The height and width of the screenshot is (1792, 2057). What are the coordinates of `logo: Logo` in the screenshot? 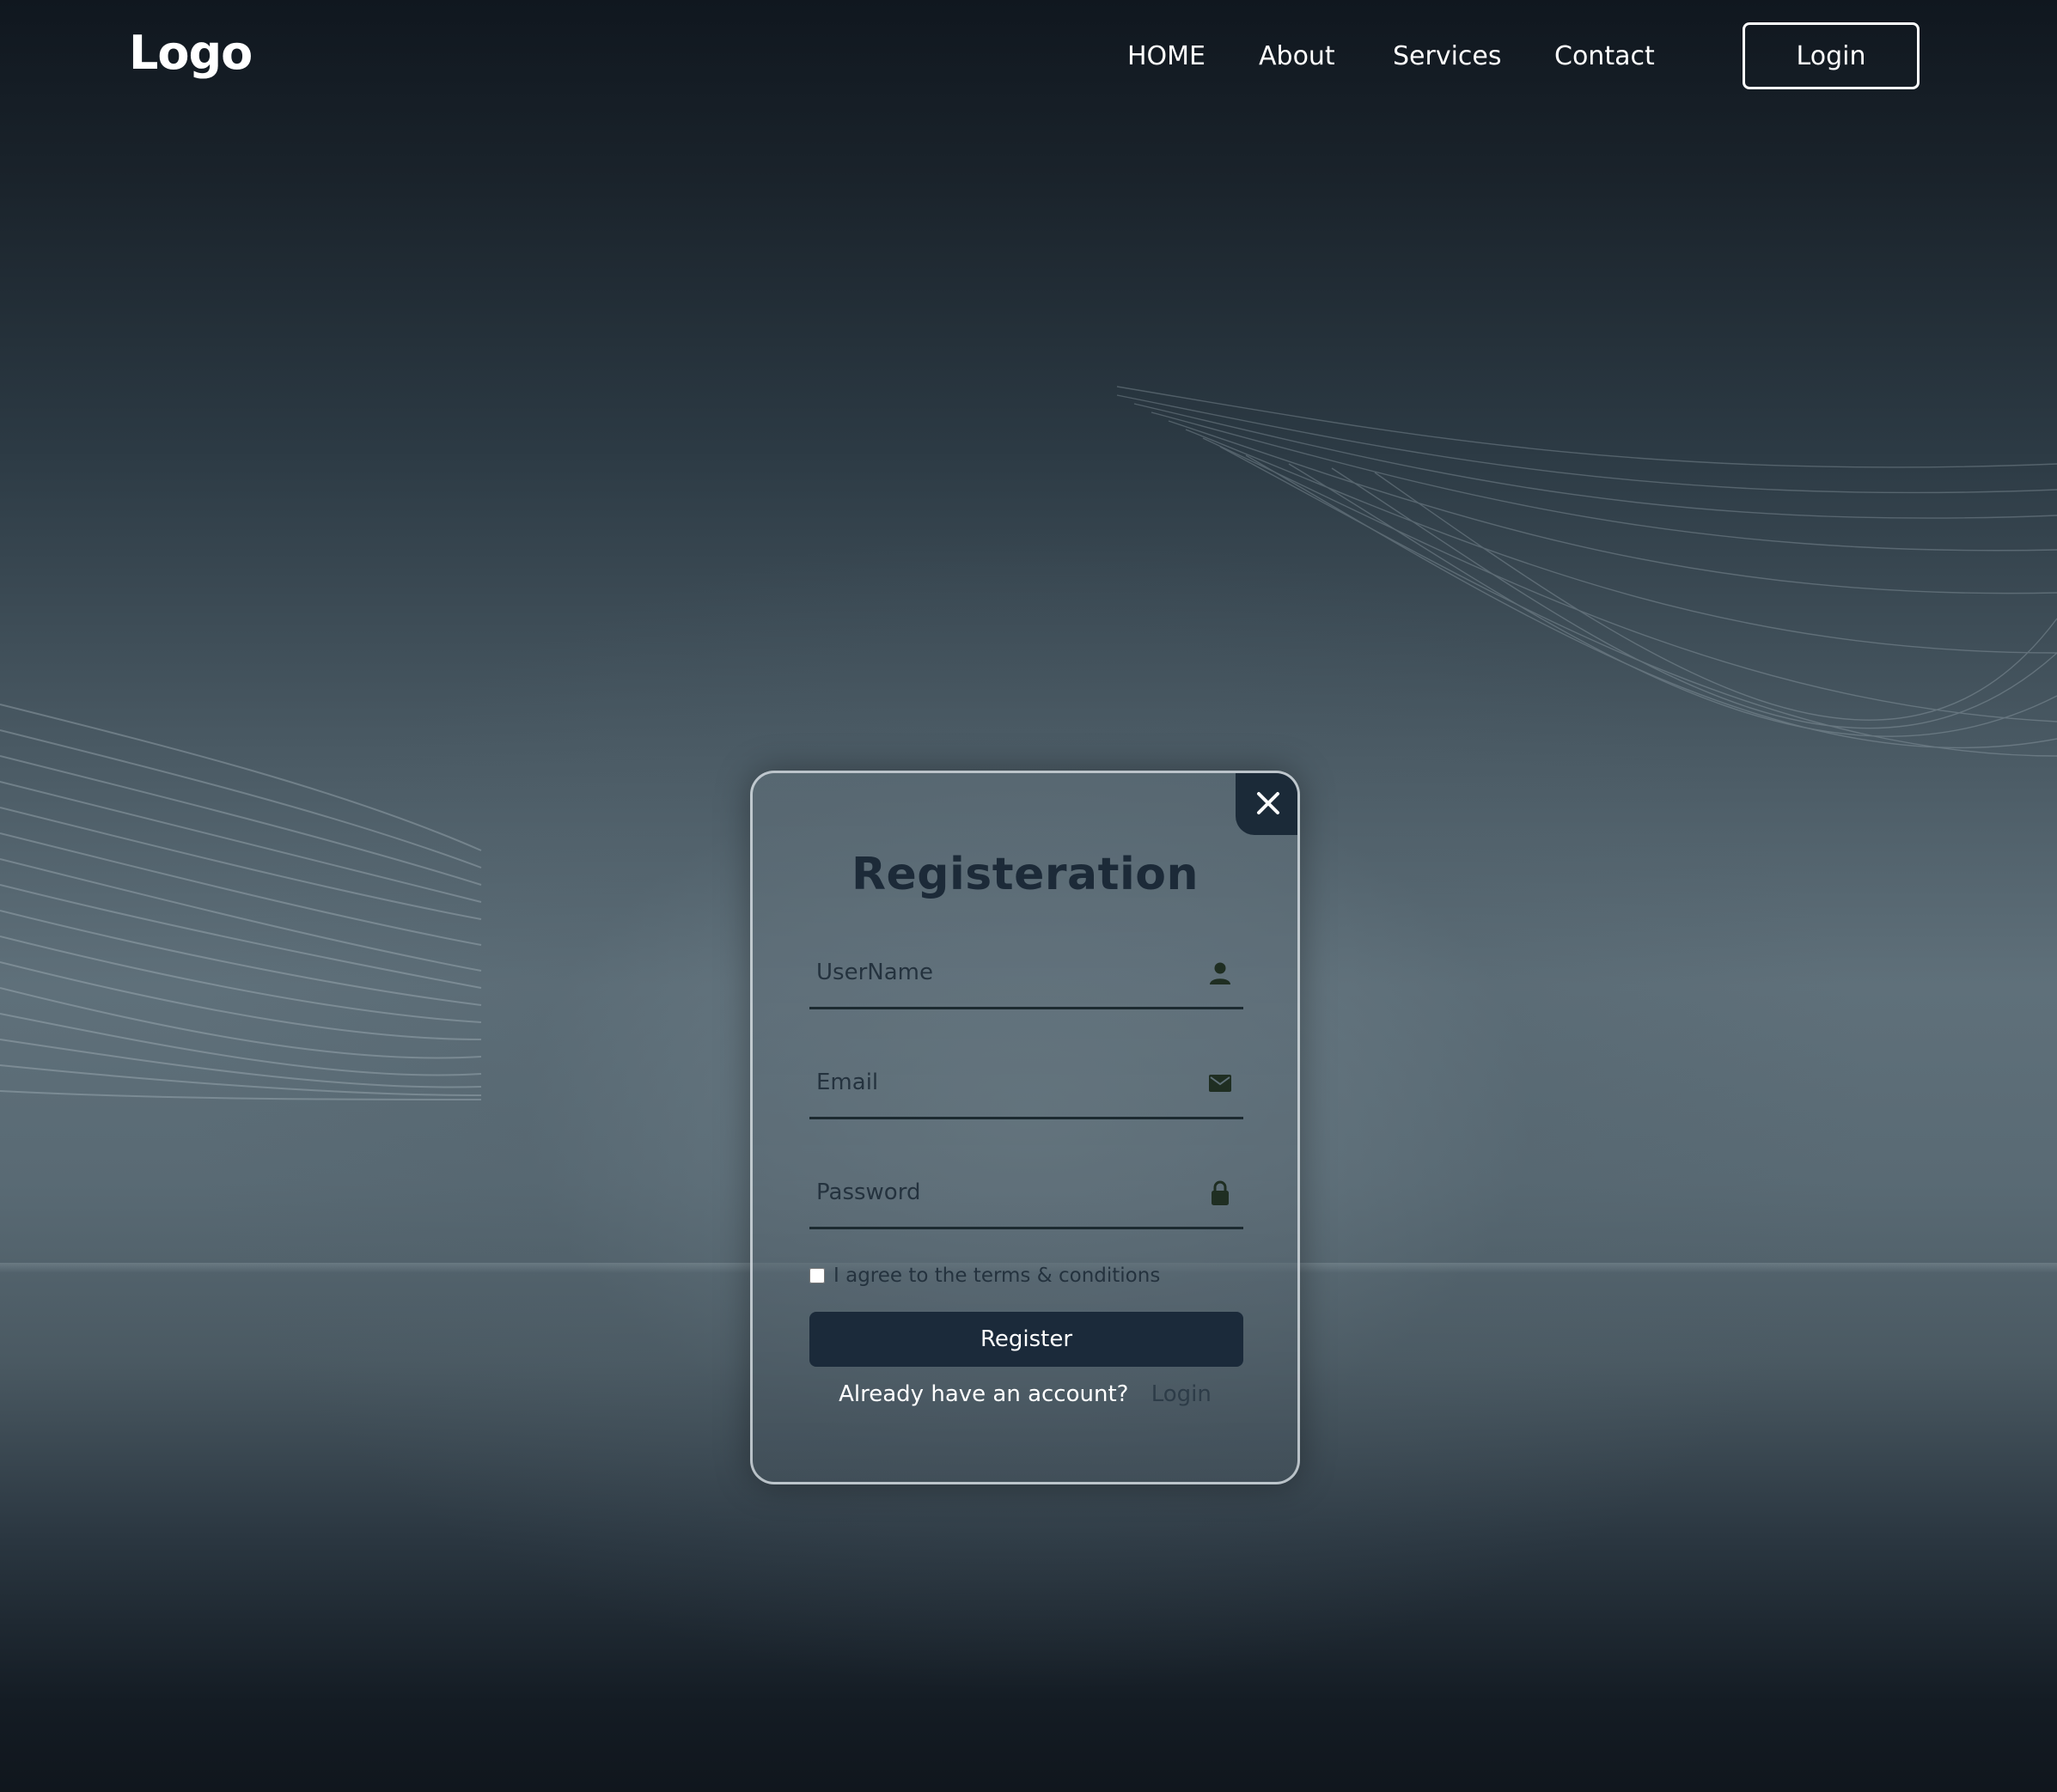 It's located at (191, 53).